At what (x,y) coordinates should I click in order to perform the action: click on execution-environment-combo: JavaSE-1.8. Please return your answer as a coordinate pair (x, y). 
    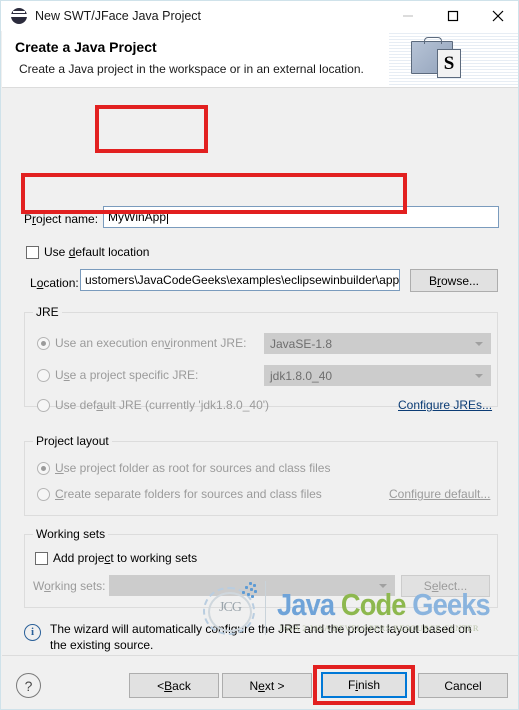
    Looking at the image, I should click on (377, 343).